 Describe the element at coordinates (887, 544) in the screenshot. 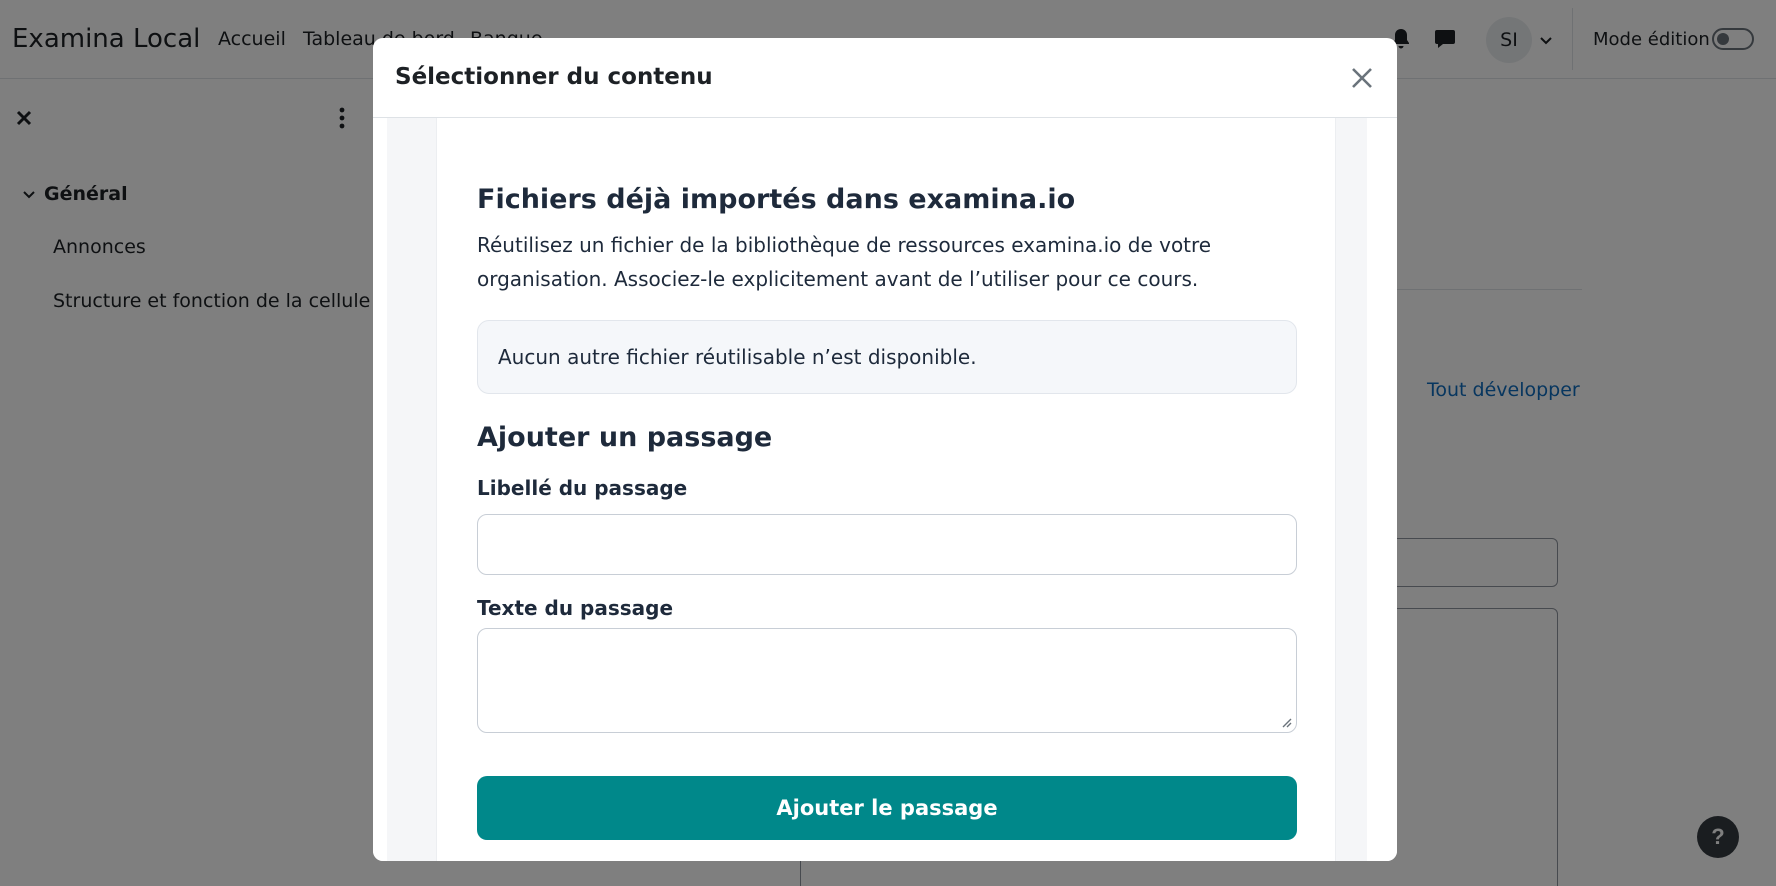

I see `passage-label-input` at that location.